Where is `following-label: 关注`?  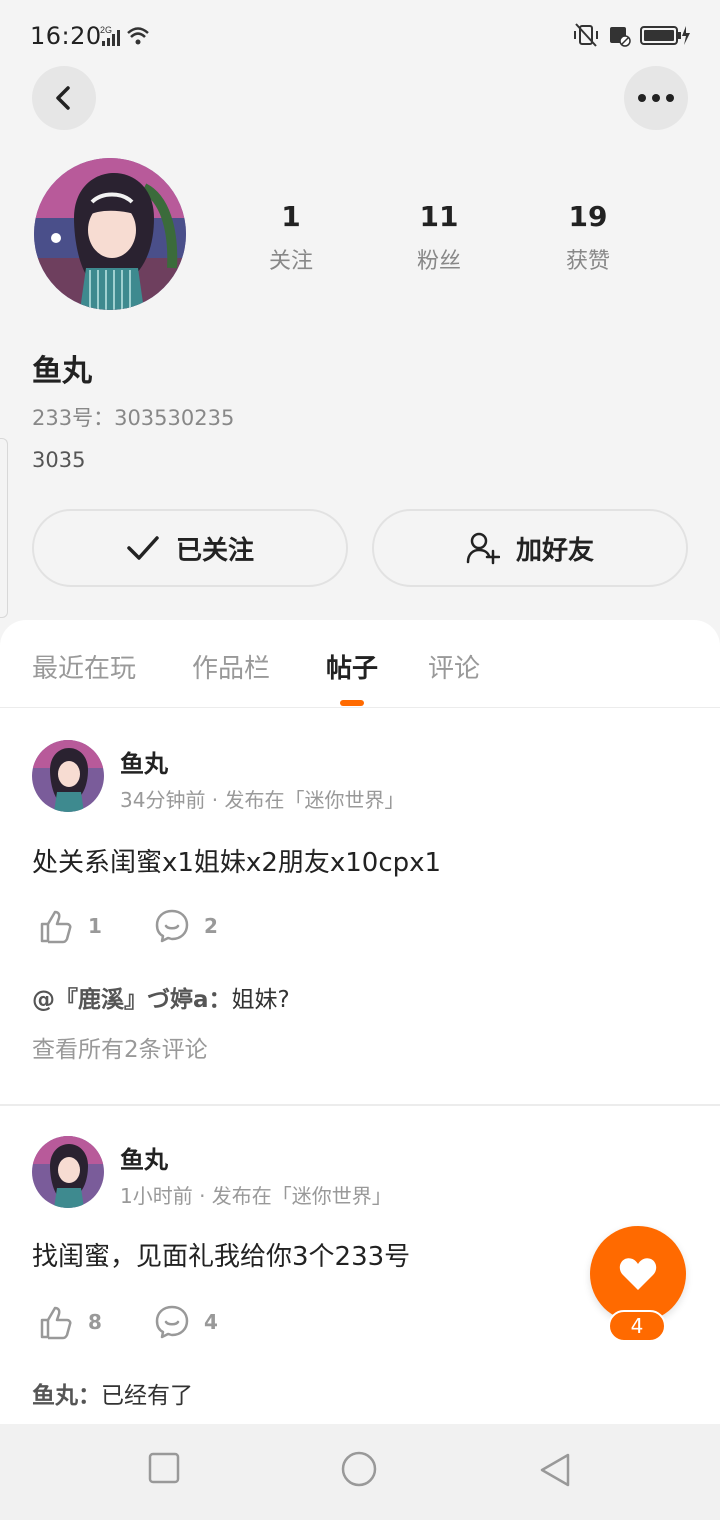
following-label: 关注 is located at coordinates (290, 261).